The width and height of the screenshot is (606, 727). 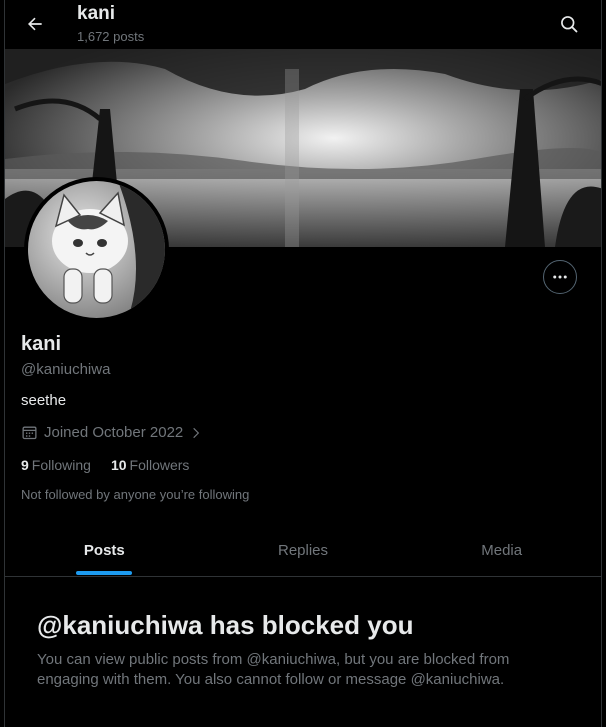 I want to click on tab-posts-label: Posts, so click(x=104, y=550).